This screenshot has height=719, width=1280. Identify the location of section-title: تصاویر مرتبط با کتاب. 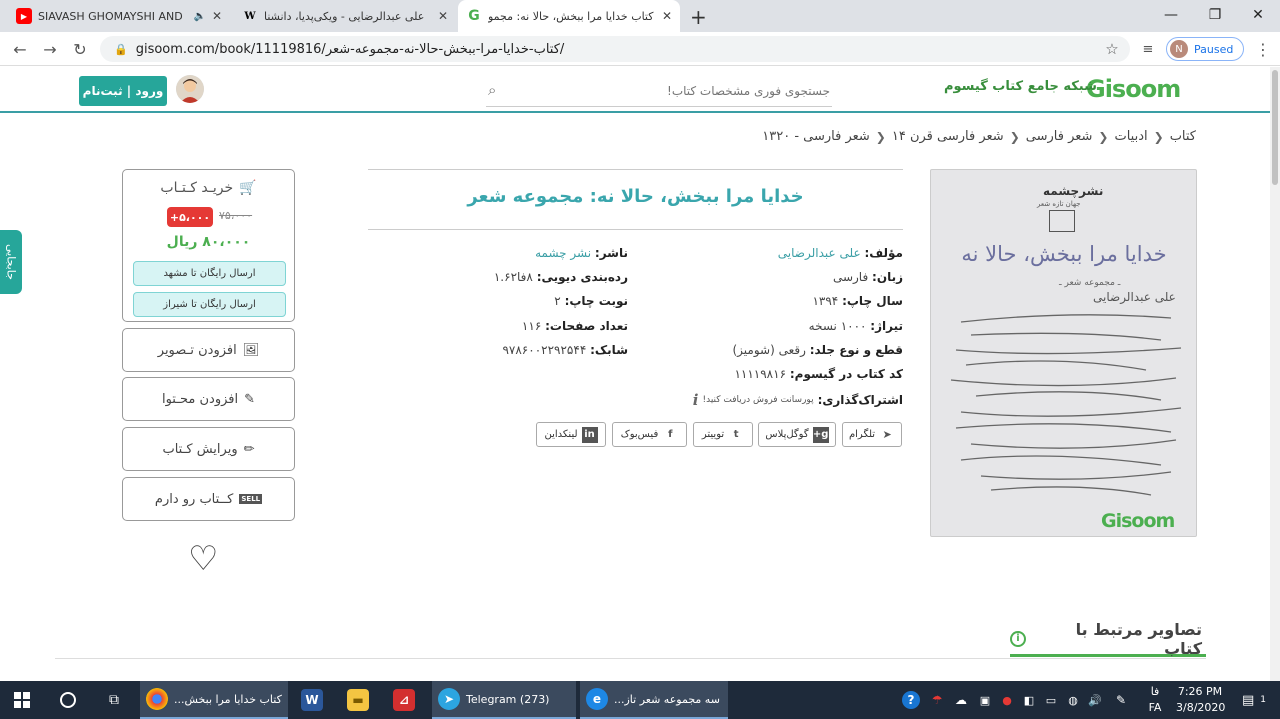
(1138, 638).